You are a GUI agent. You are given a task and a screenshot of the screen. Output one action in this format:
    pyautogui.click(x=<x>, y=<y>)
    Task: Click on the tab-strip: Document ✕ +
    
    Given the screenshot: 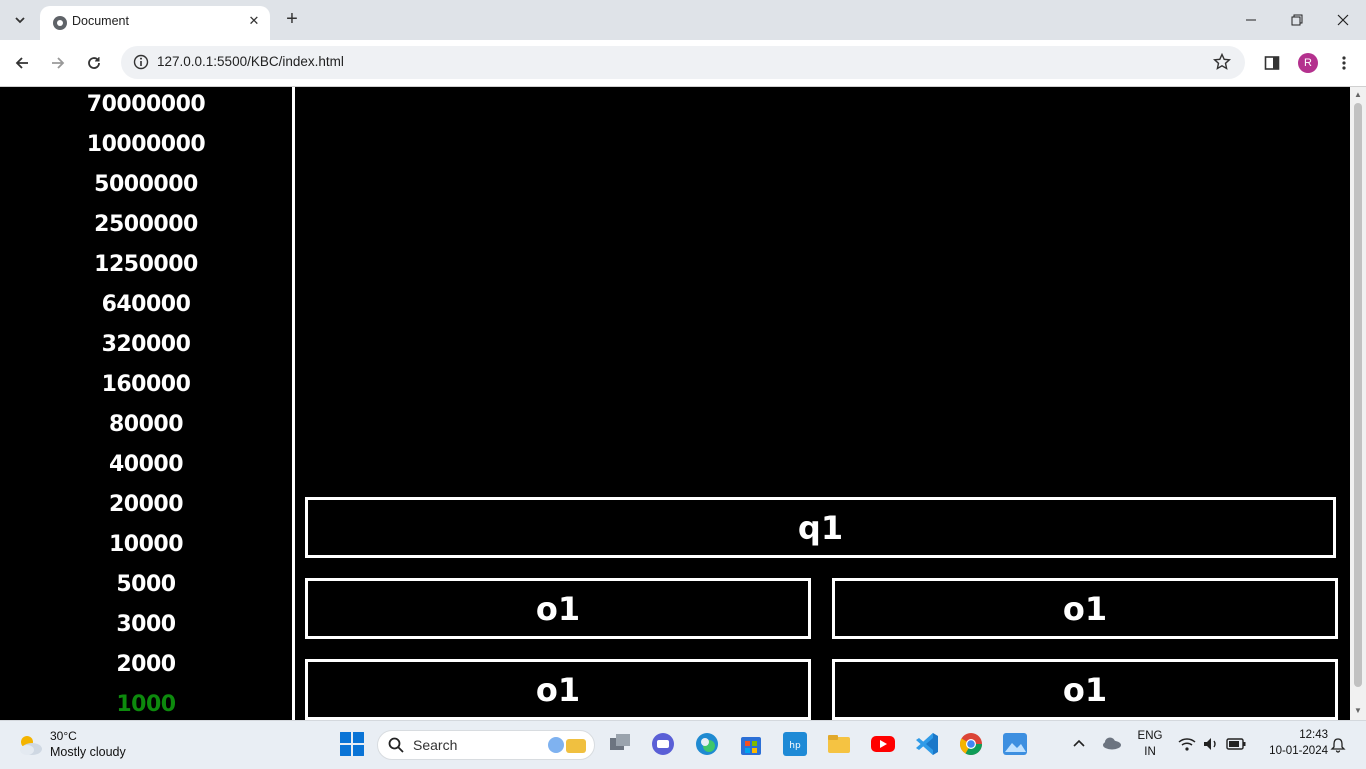 What is the action you would take?
    pyautogui.click(x=683, y=20)
    